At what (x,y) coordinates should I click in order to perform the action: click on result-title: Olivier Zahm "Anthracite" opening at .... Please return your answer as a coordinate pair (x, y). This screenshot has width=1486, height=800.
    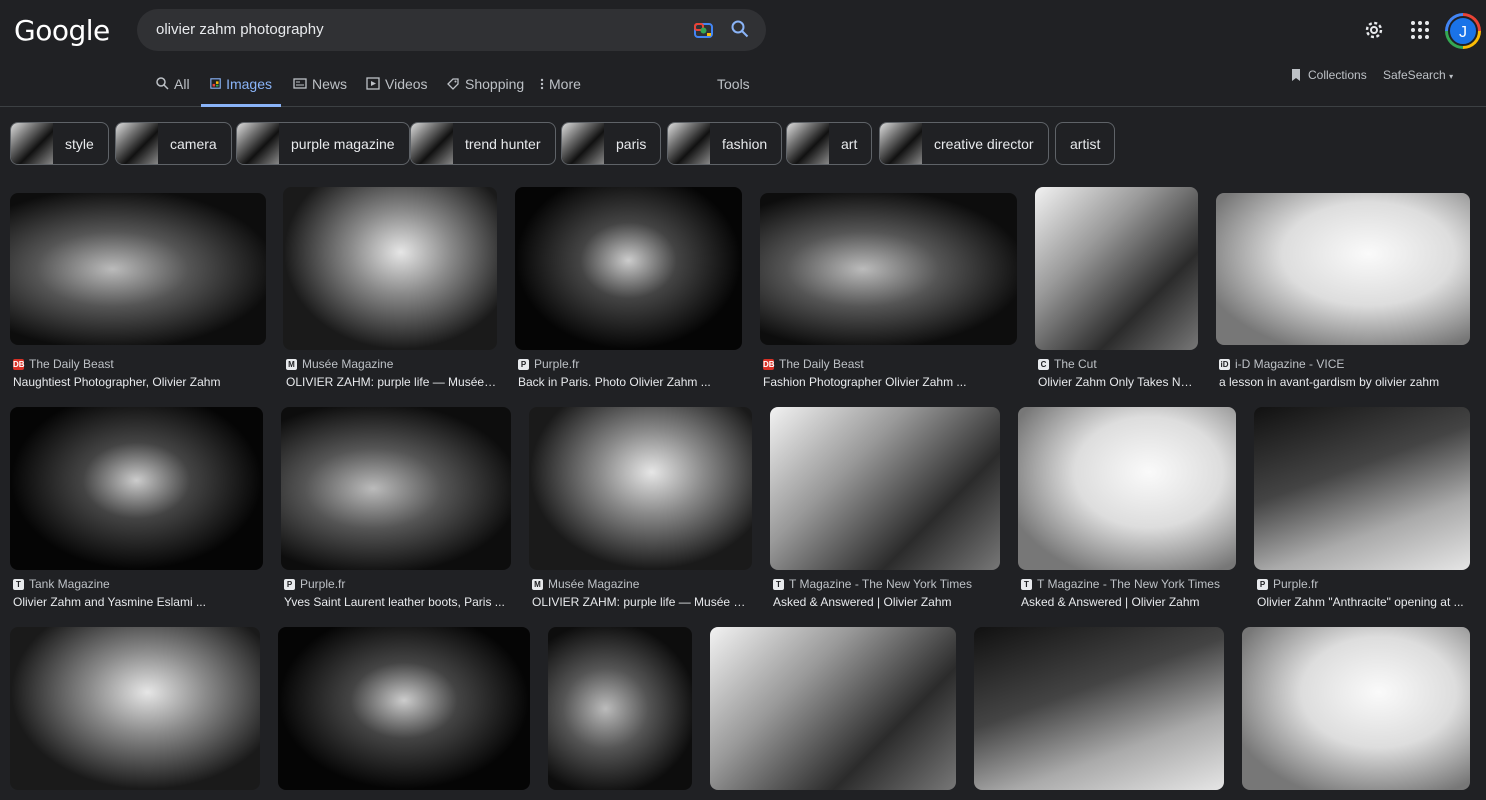
    Looking at the image, I should click on (1363, 602).